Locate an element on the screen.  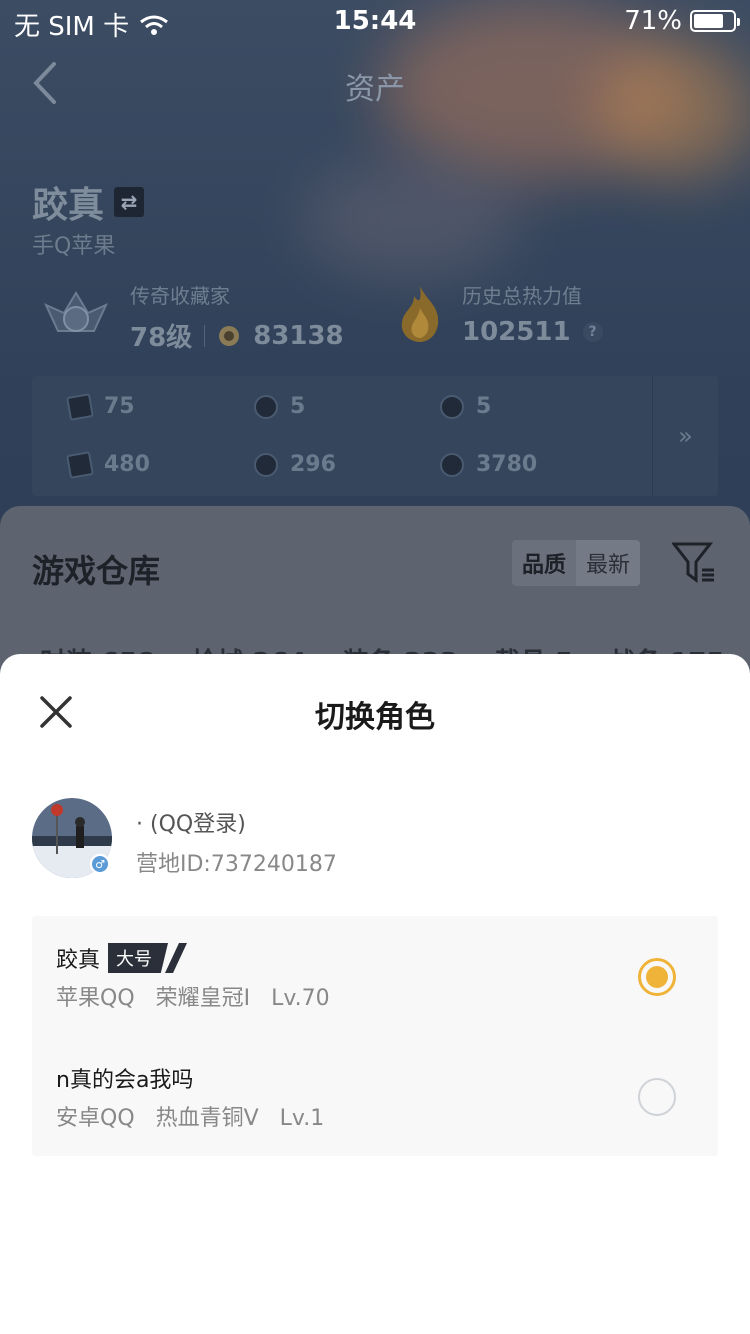
role-radio-selected is located at coordinates (657, 977).